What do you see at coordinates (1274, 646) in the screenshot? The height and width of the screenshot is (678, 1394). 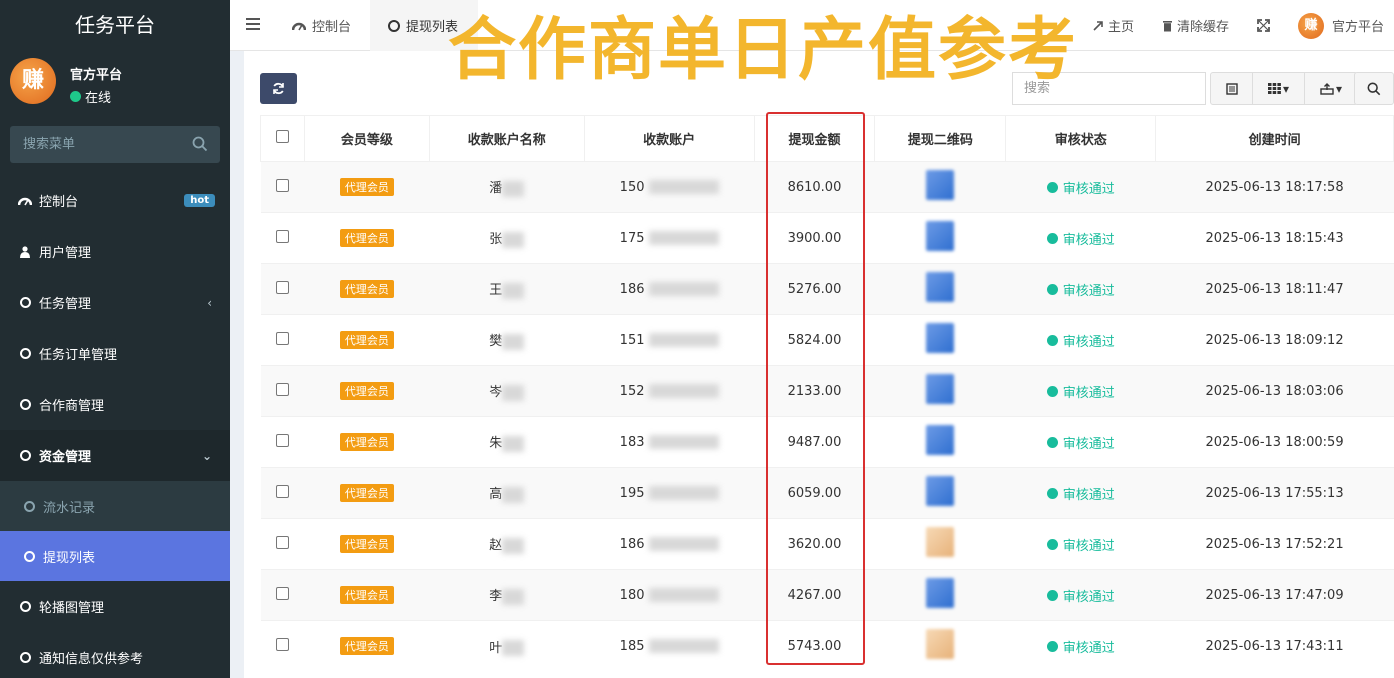 I see `created-time: 2025-06-13 17:43:11` at bounding box center [1274, 646].